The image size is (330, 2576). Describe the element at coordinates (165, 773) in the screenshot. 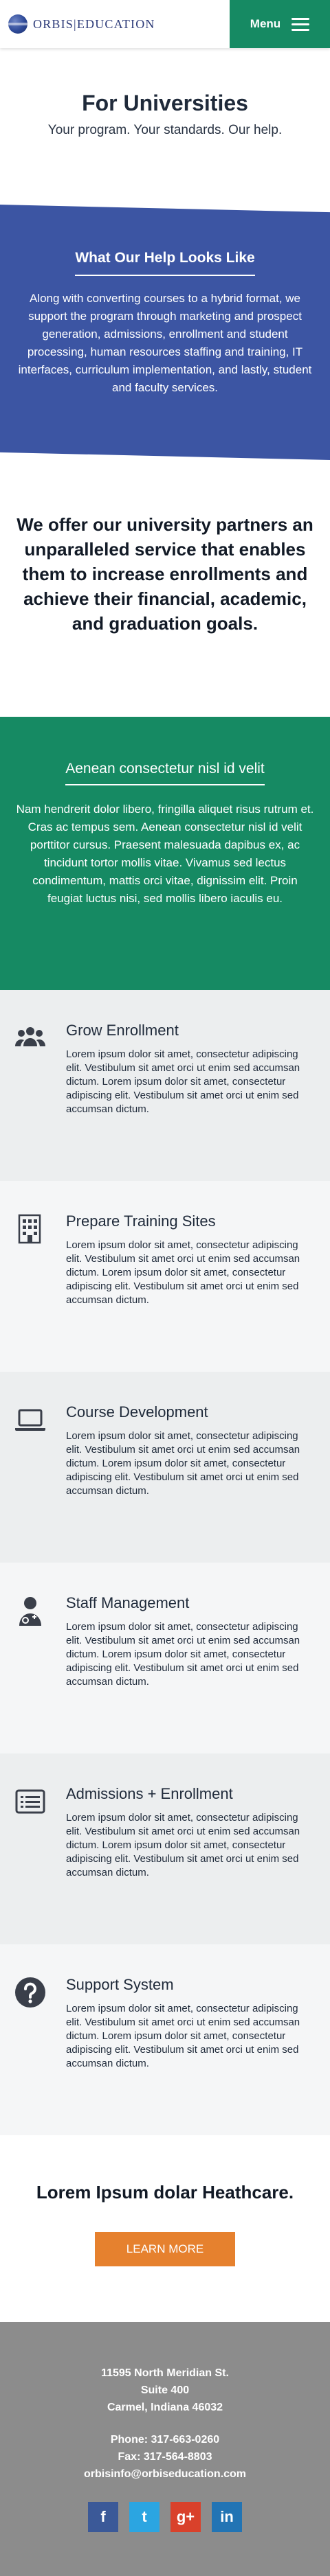

I see `info-heading: Aenean consectetur nisl id velit` at that location.